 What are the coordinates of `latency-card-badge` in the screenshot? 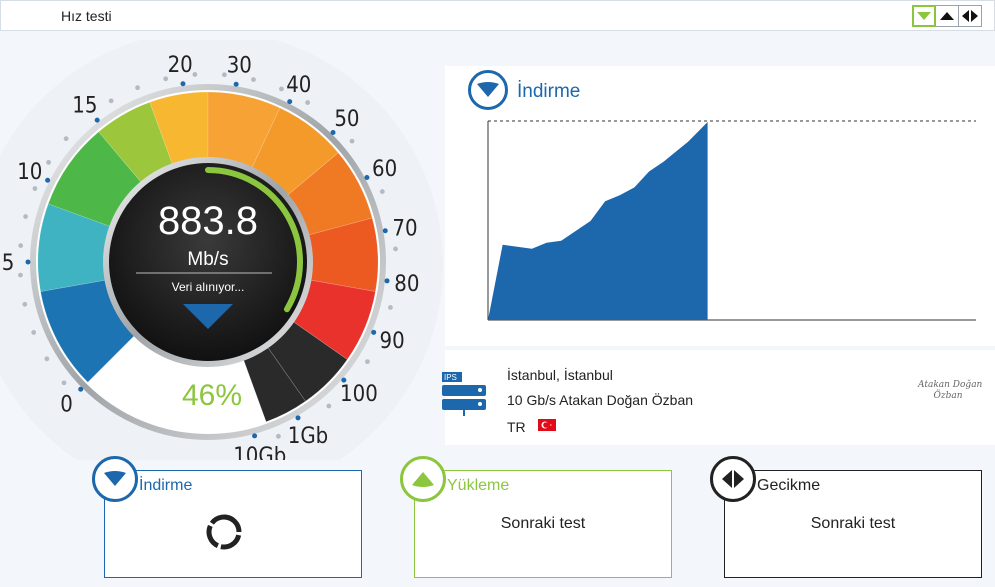 It's located at (733, 479).